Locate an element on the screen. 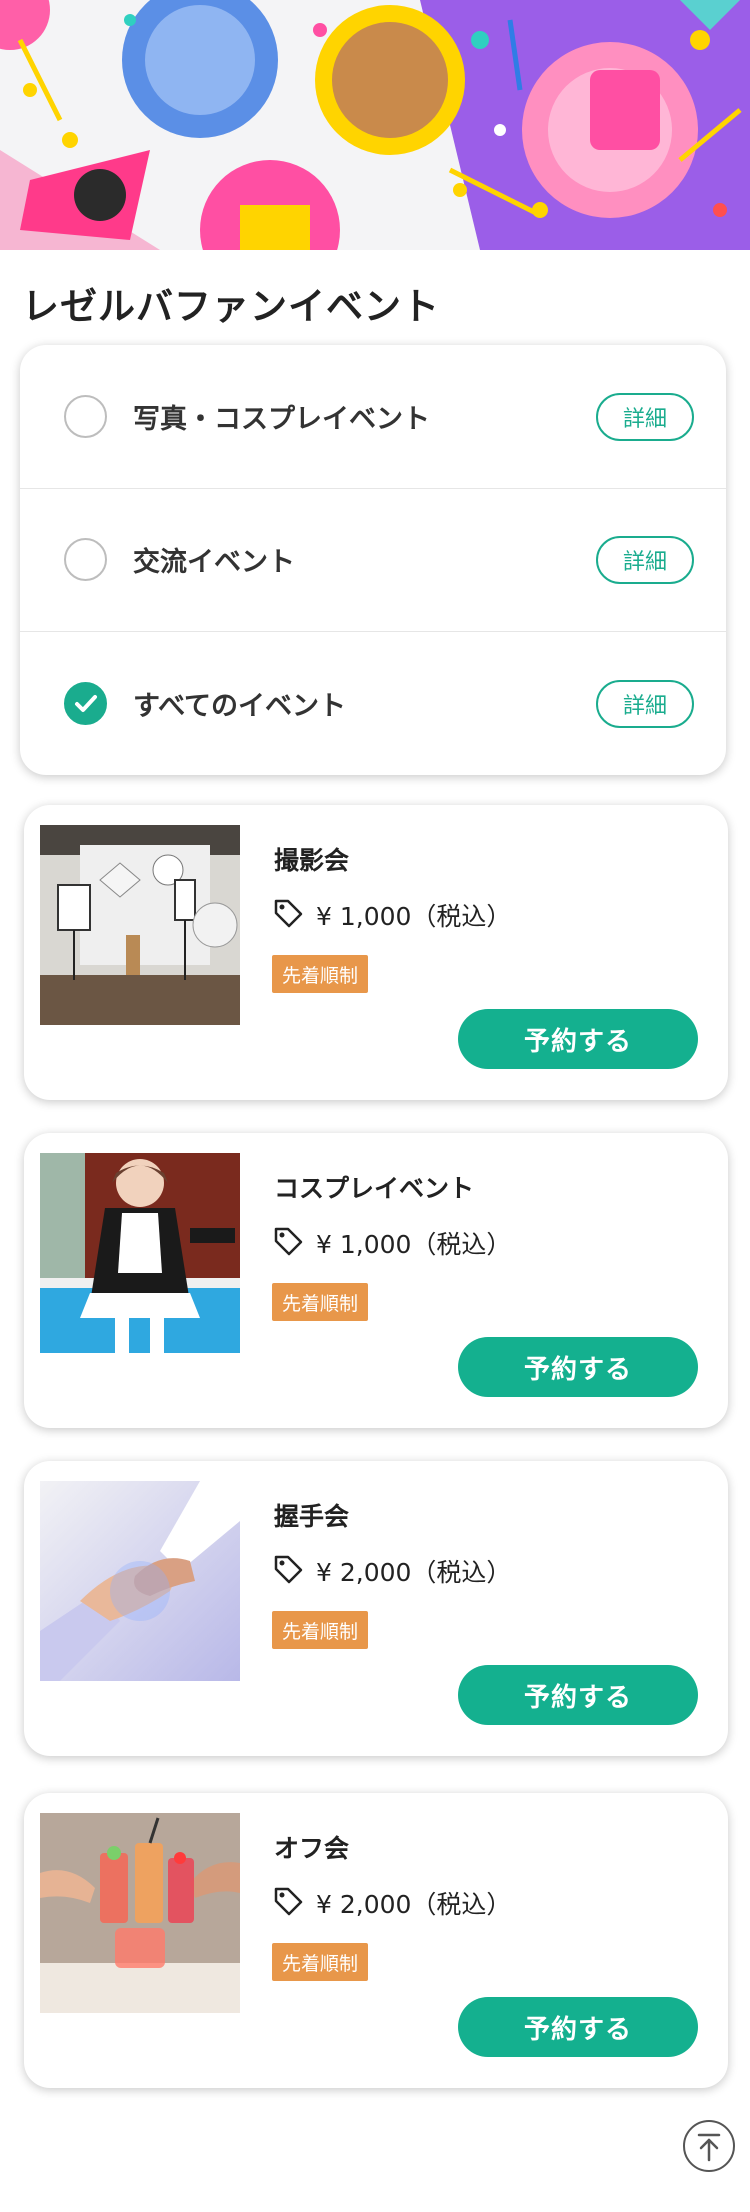 This screenshot has width=750, height=2212. filter-label: 交流イベント is located at coordinates (214, 562).